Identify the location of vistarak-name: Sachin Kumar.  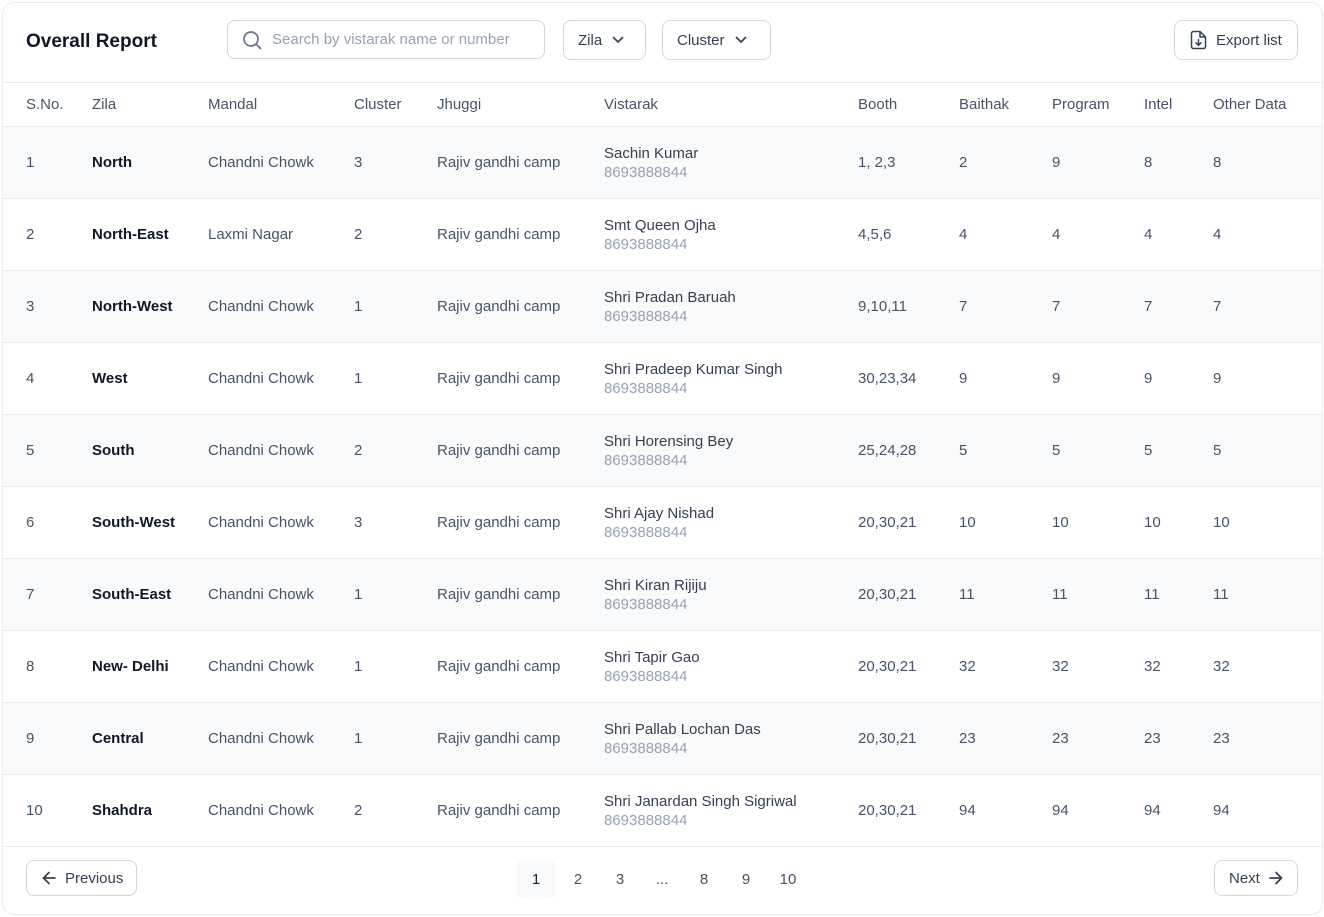
(651, 153).